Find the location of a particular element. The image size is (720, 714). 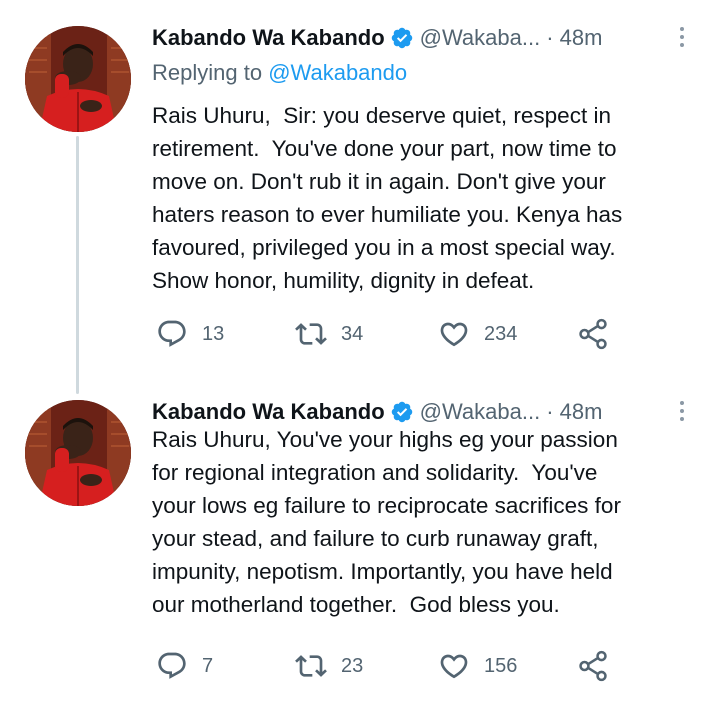

replying-to: Replying to @Wakabando is located at coordinates (279, 73).